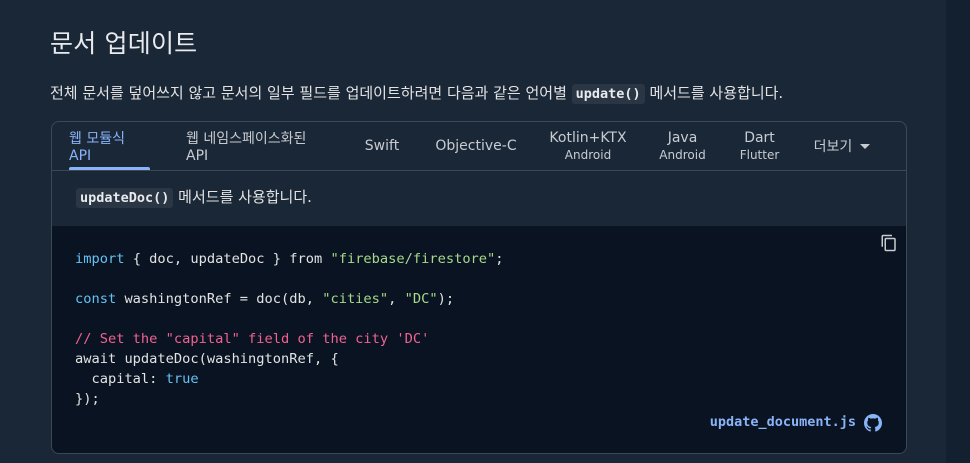 The image size is (970, 463). What do you see at coordinates (833, 147) in the screenshot?
I see `tab-label: 더보기` at bounding box center [833, 147].